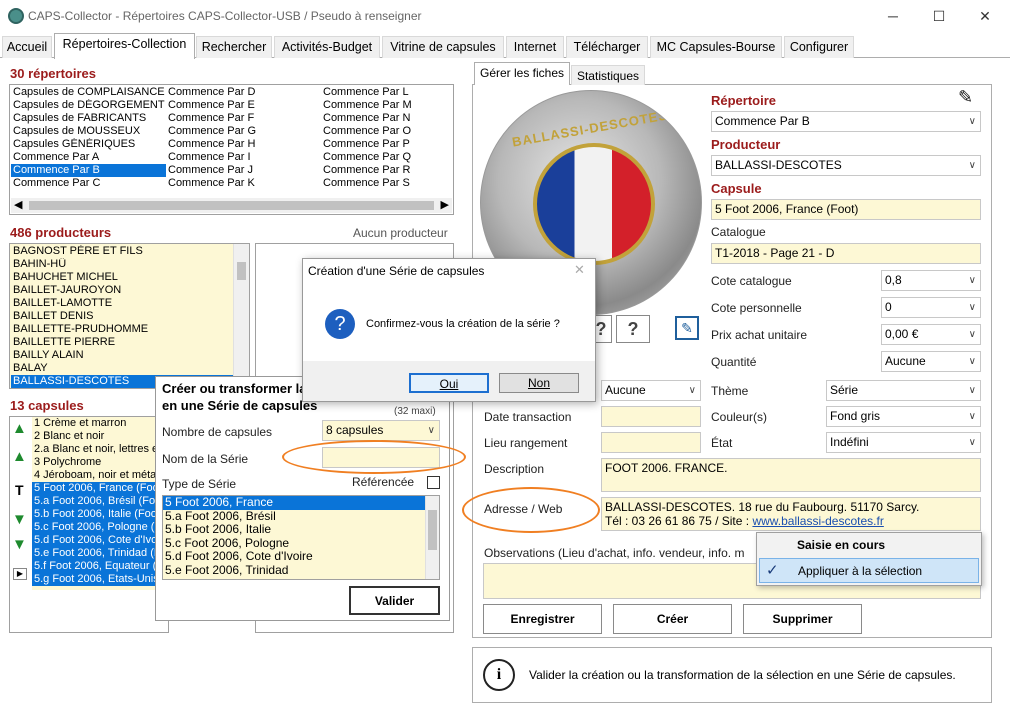 The width and height of the screenshot is (1010, 713). I want to click on catalogue-input: T1-2018 - Page 21 - D, so click(846, 253).